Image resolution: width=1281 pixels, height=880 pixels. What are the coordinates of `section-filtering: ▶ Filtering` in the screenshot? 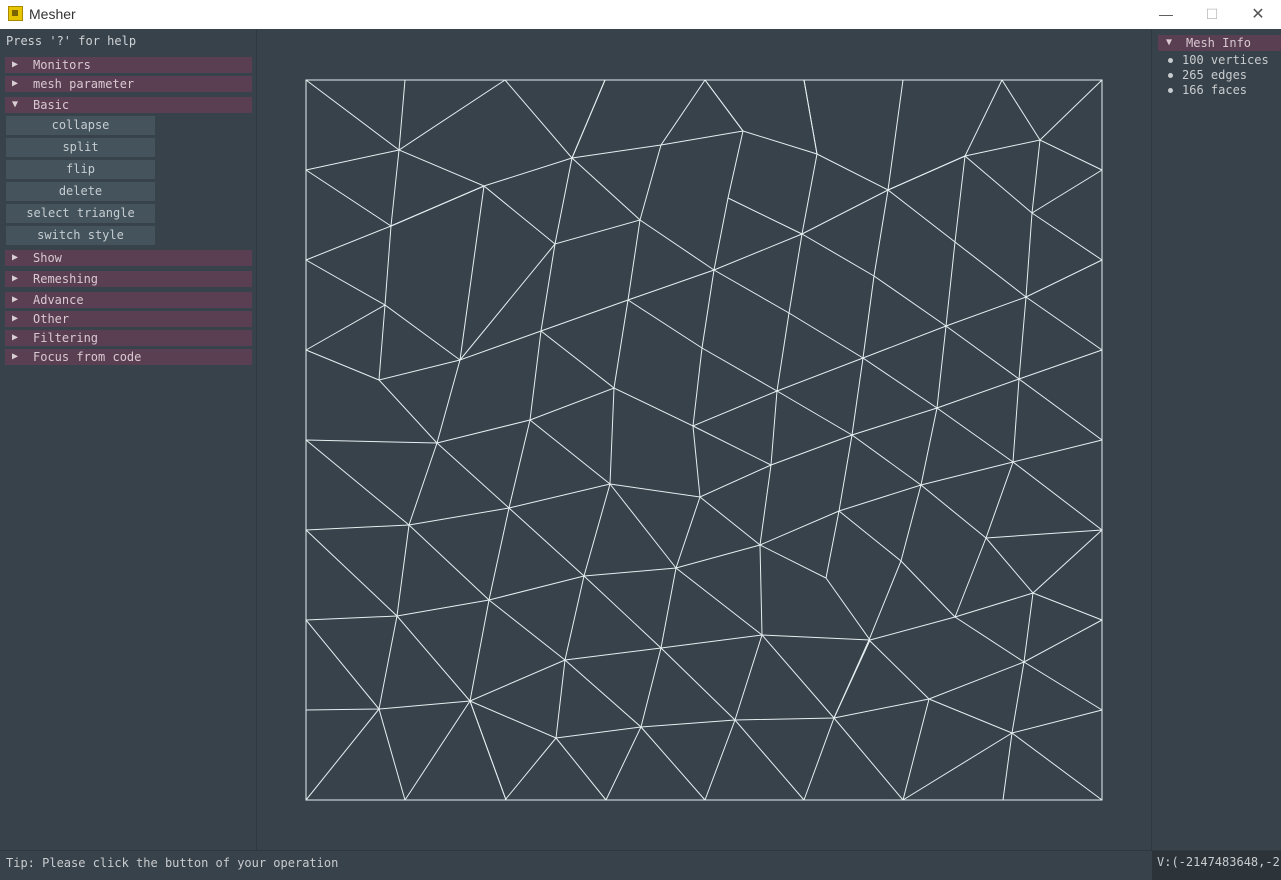 It's located at (128, 338).